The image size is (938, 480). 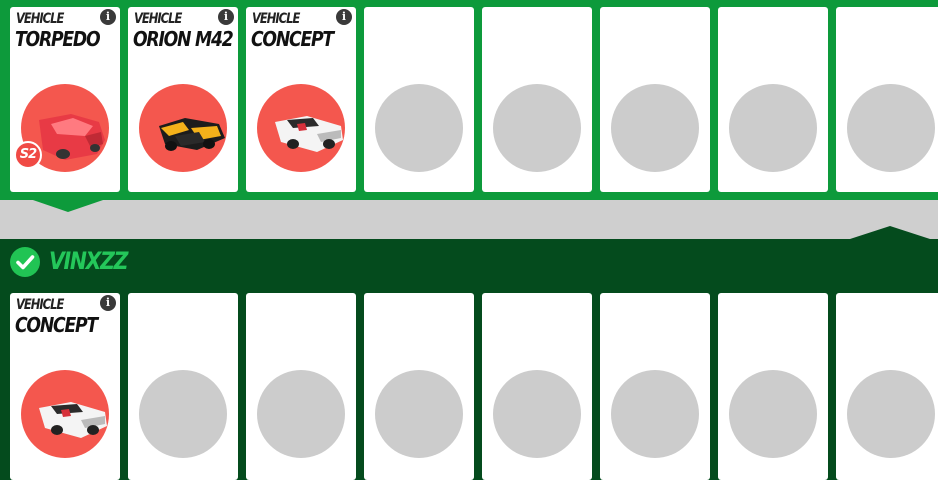 I want to click on card-vehicle-name: ORION M42, so click(x=183, y=39).